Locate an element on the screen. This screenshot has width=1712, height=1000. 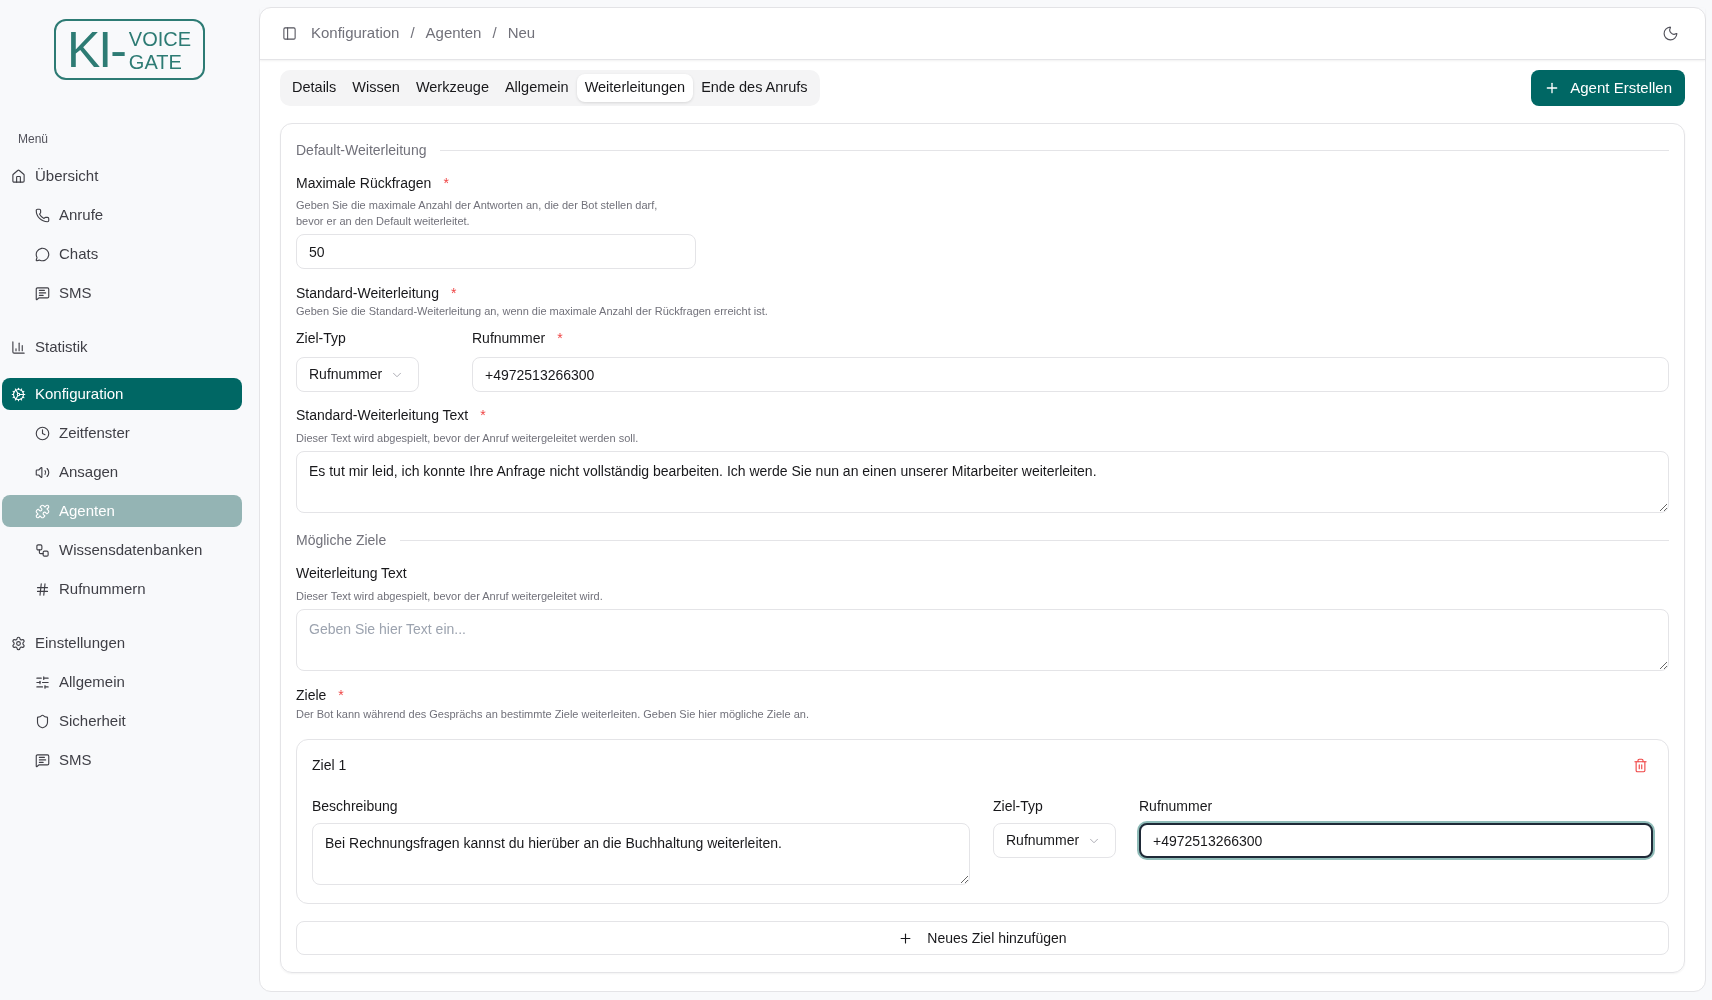
breadcrumb-link: Konfiguration is located at coordinates (355, 33).